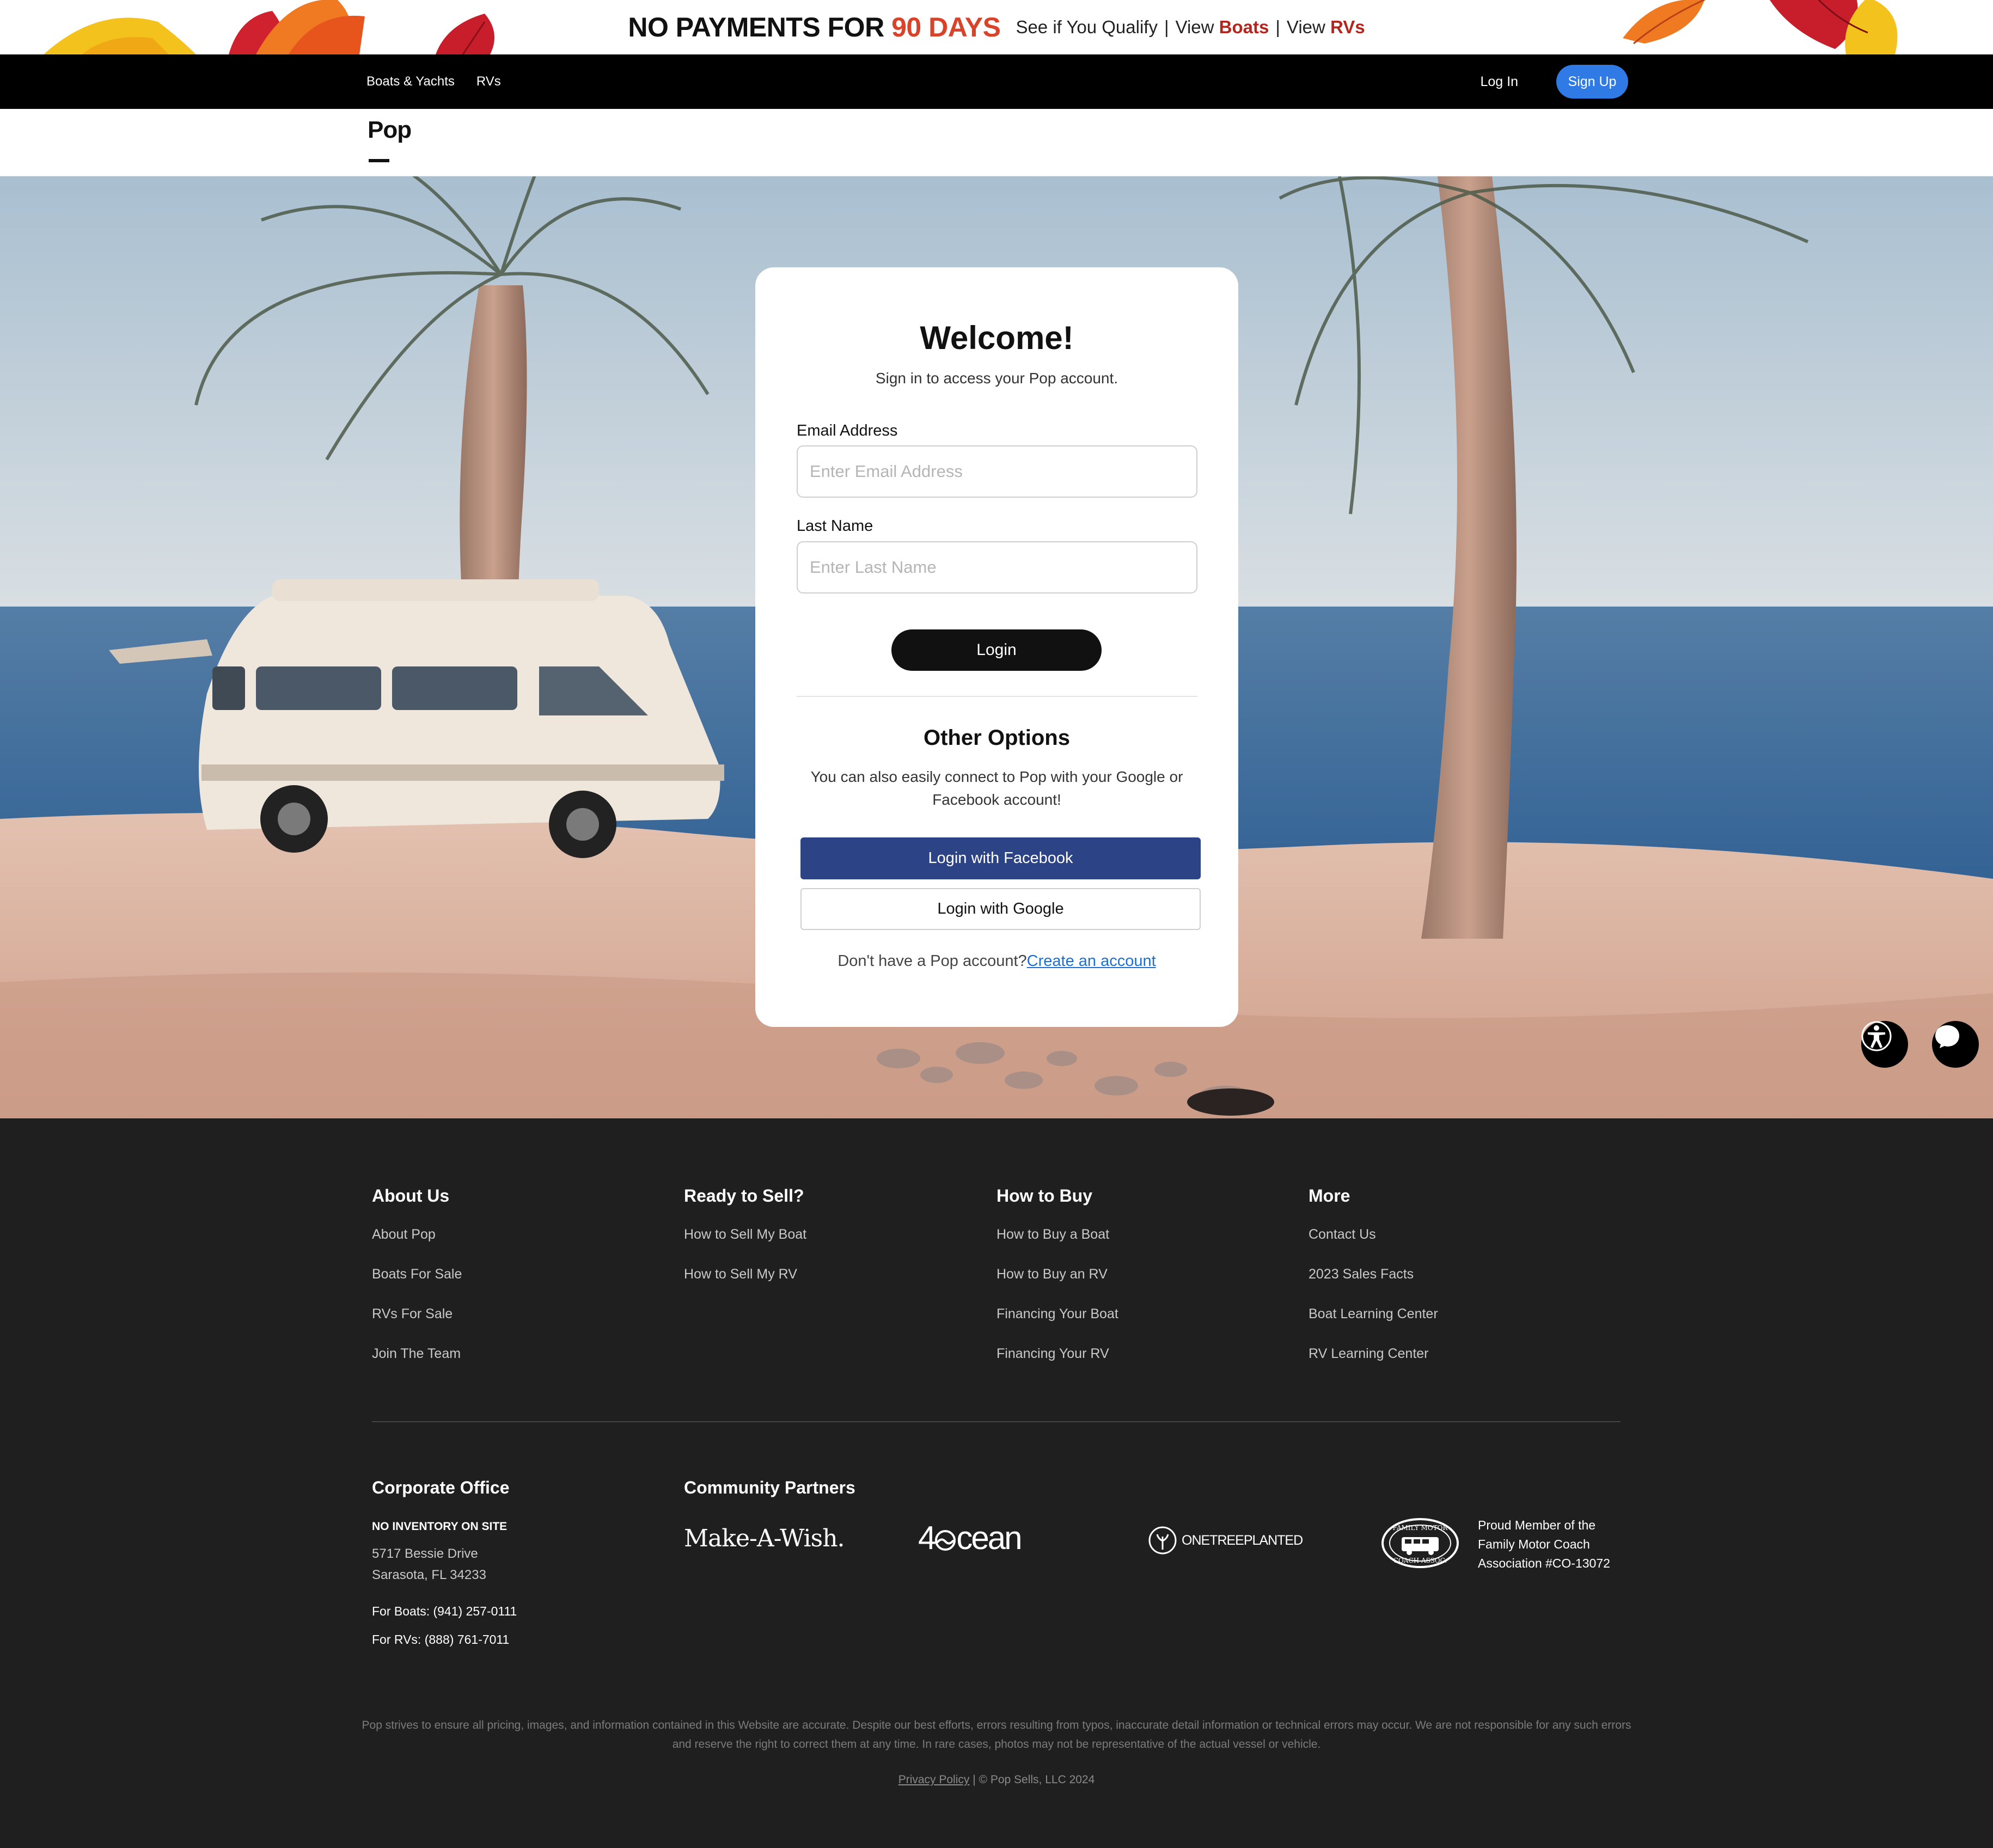  Describe the element at coordinates (1374, 1246) in the screenshot. I see `footer-link-contact-us: Contact Us` at that location.